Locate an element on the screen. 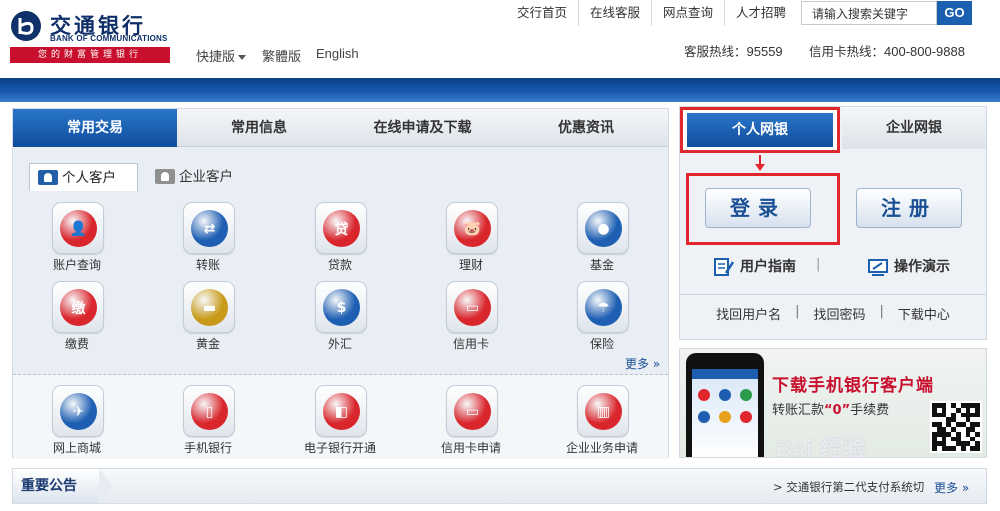 This screenshot has width=1000, height=511. service-label: 信用卡申请 is located at coordinates (470, 448).